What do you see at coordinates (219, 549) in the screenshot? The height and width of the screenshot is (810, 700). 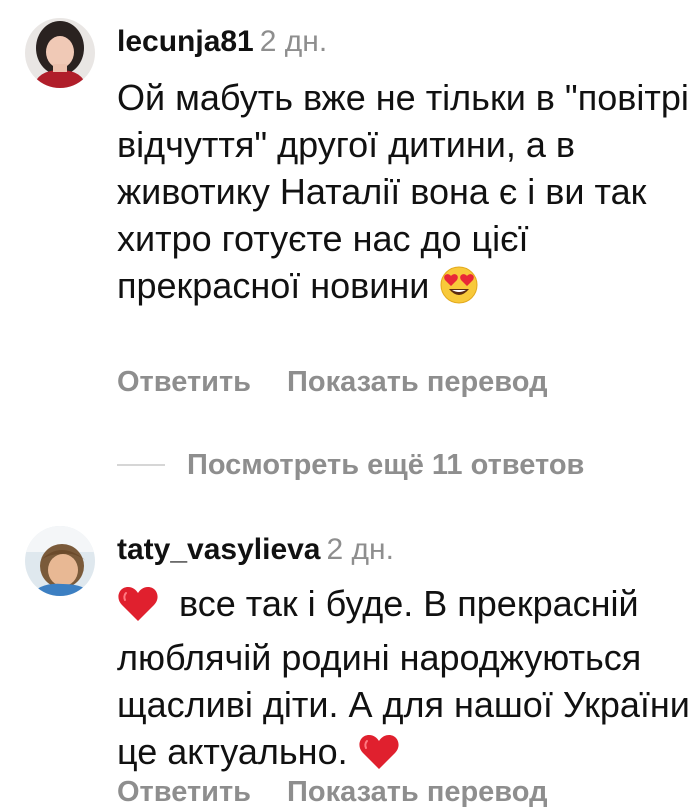 I see `username: taty_vasylieva` at bounding box center [219, 549].